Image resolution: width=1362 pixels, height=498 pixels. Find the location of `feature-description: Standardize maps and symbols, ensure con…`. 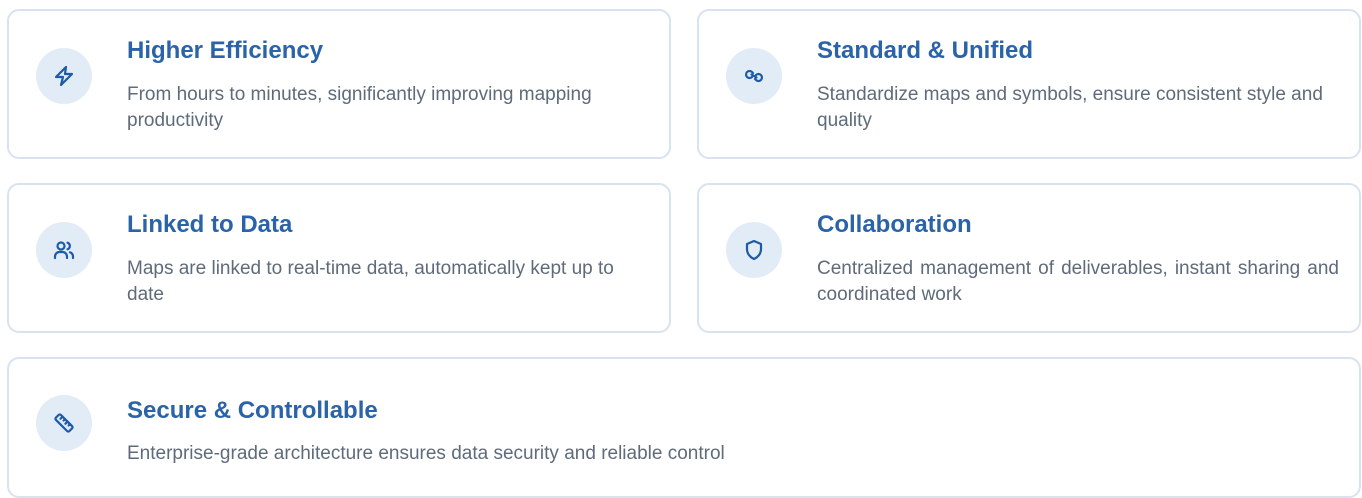

feature-description: Standardize maps and symbols, ensure con… is located at coordinates (1070, 107).